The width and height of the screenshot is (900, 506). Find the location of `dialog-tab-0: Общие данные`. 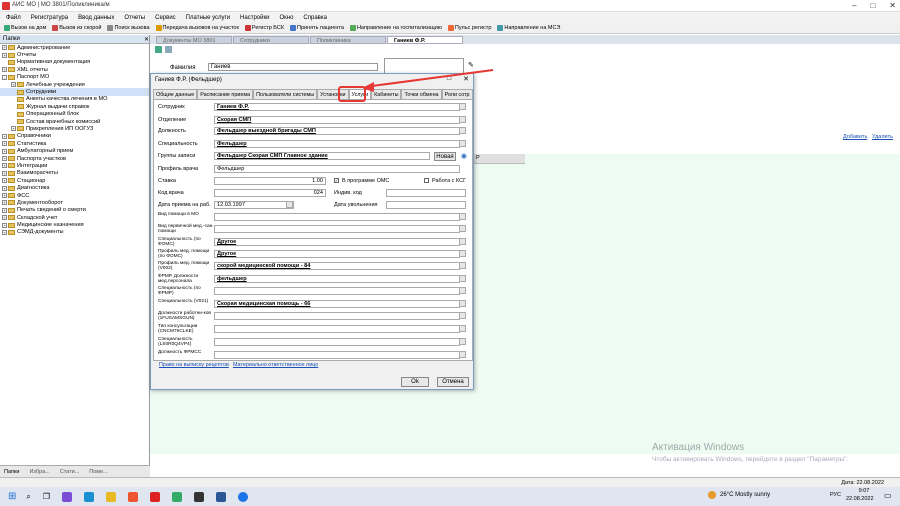

dialog-tab-0: Общие данные is located at coordinates (175, 94).